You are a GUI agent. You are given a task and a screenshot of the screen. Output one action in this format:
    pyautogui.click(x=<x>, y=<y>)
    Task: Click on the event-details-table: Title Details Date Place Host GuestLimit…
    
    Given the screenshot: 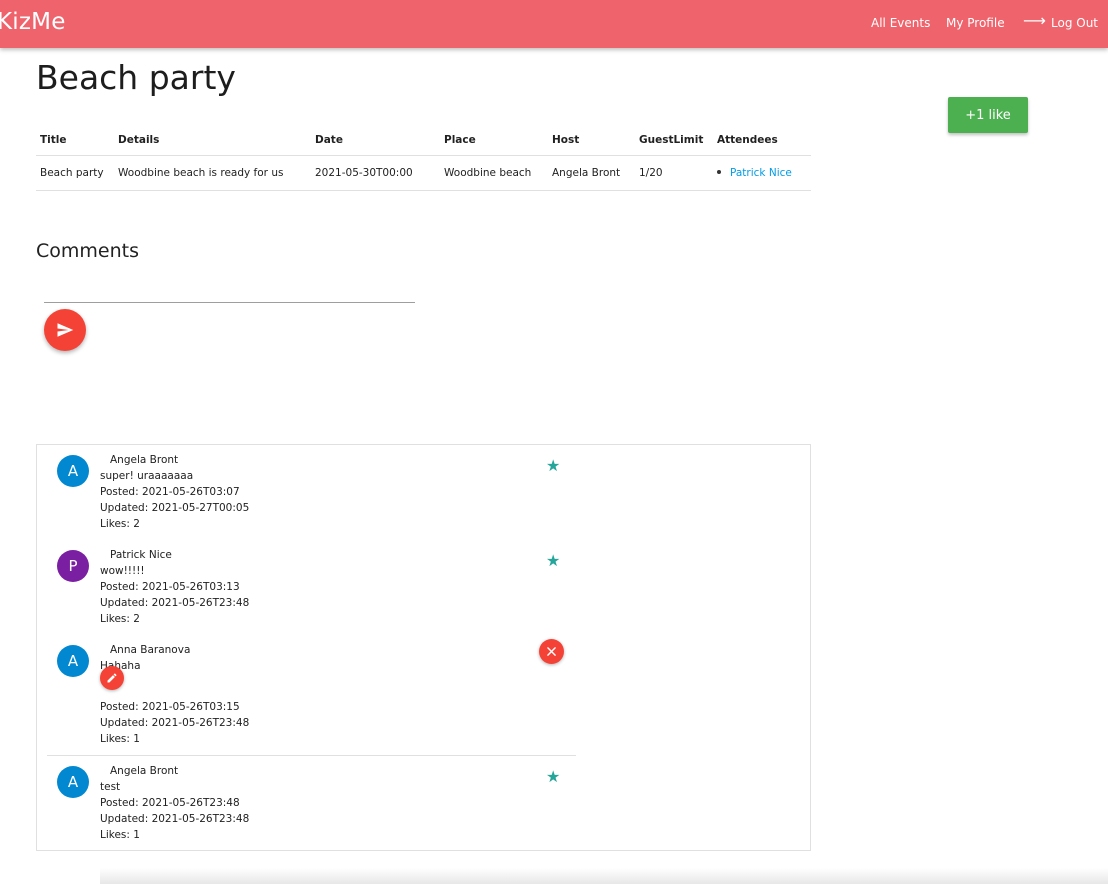 What is the action you would take?
    pyautogui.click(x=423, y=157)
    